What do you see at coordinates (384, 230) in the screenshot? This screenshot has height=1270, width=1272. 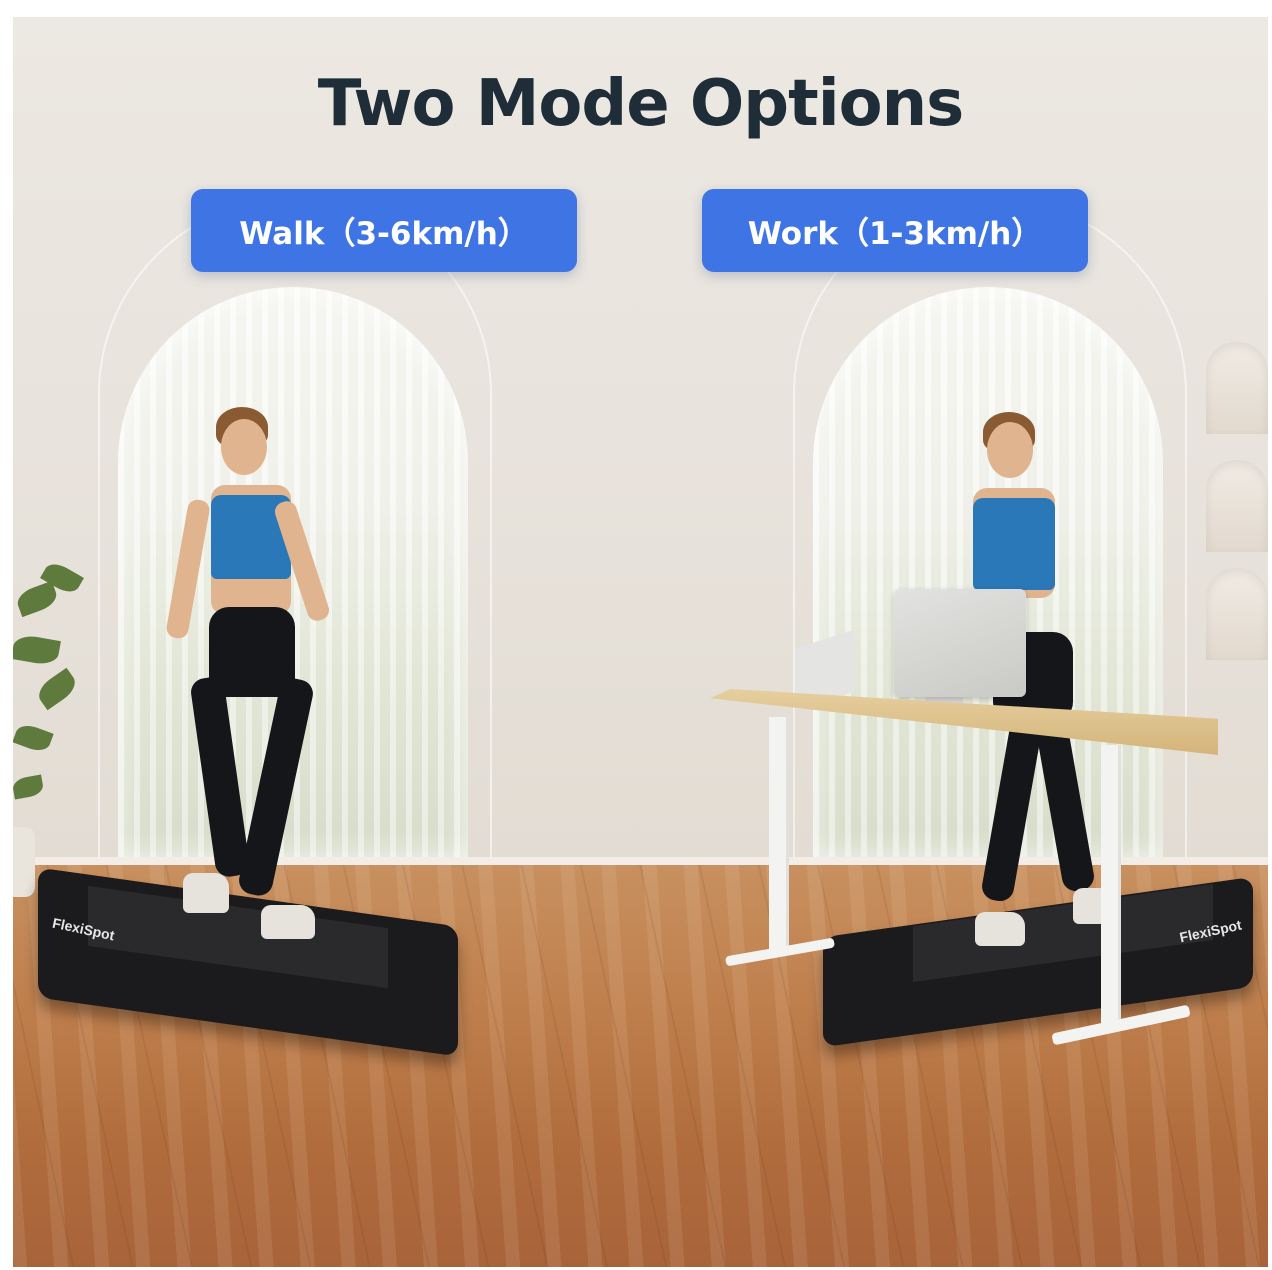 I see `walk-mode-badge: Walk（3-6km/h）` at bounding box center [384, 230].